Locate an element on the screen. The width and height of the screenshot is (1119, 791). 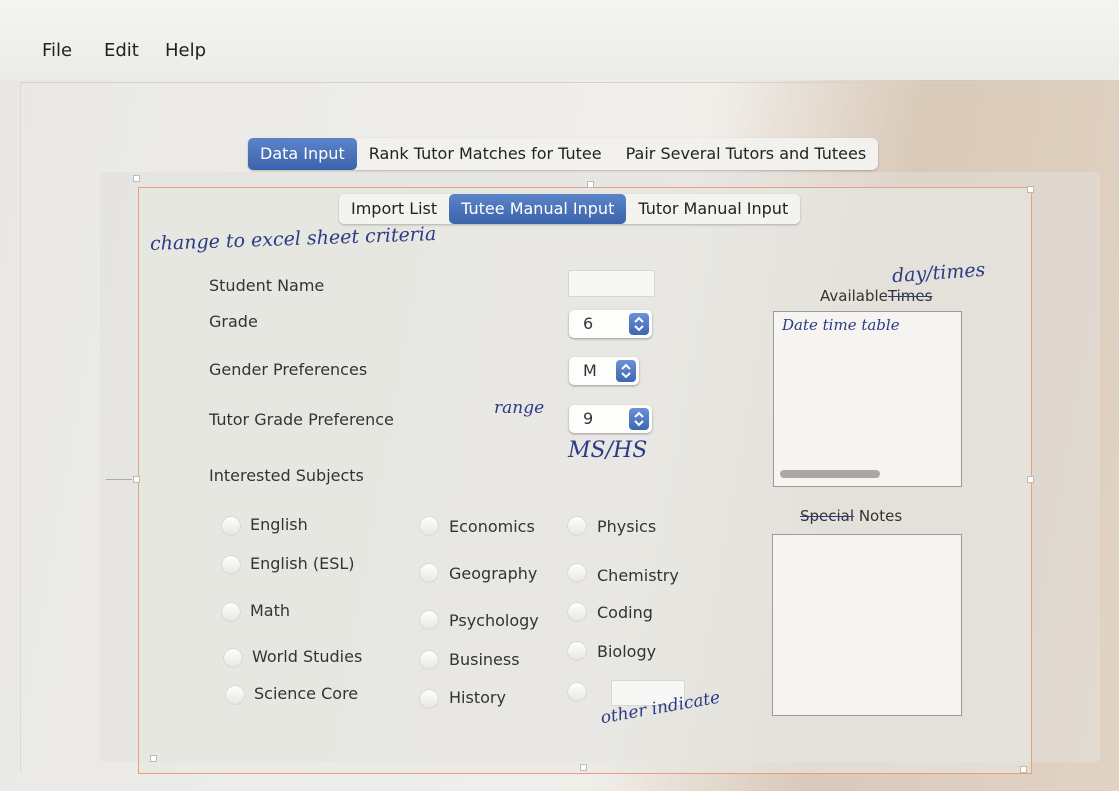
subject-geography-radio is located at coordinates (429, 573).